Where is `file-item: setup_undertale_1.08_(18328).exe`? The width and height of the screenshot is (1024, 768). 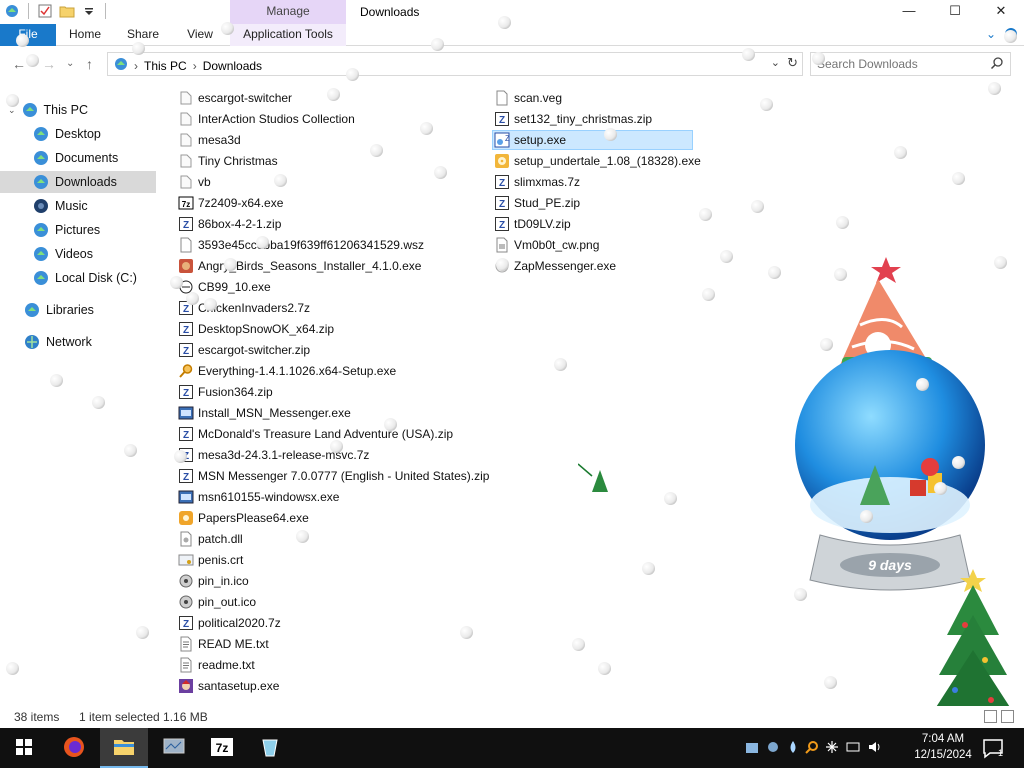 file-item: setup_undertale_1.08_(18328).exe is located at coordinates (597, 161).